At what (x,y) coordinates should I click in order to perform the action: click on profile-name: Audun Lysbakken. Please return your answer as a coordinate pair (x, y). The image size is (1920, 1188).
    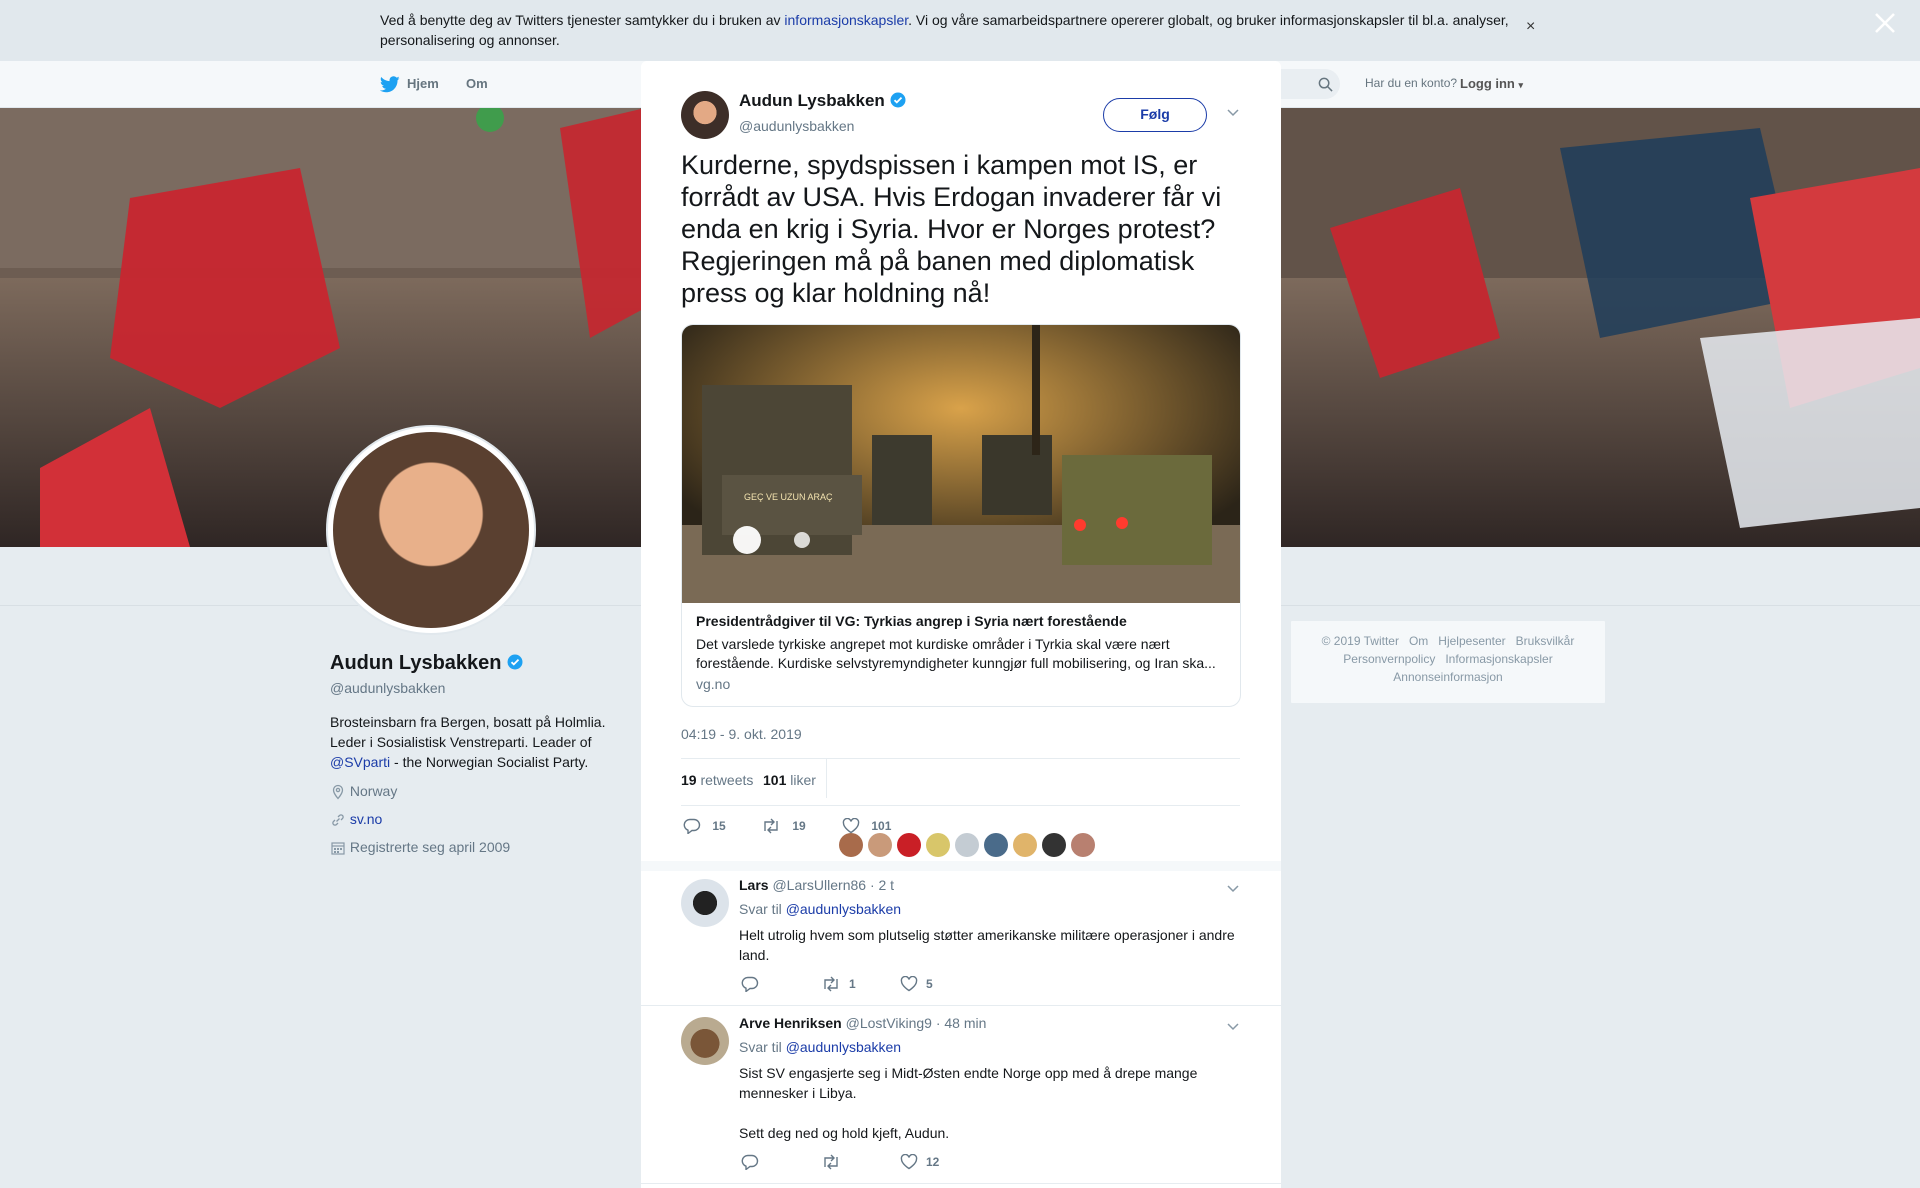
    Looking at the image, I should click on (416, 663).